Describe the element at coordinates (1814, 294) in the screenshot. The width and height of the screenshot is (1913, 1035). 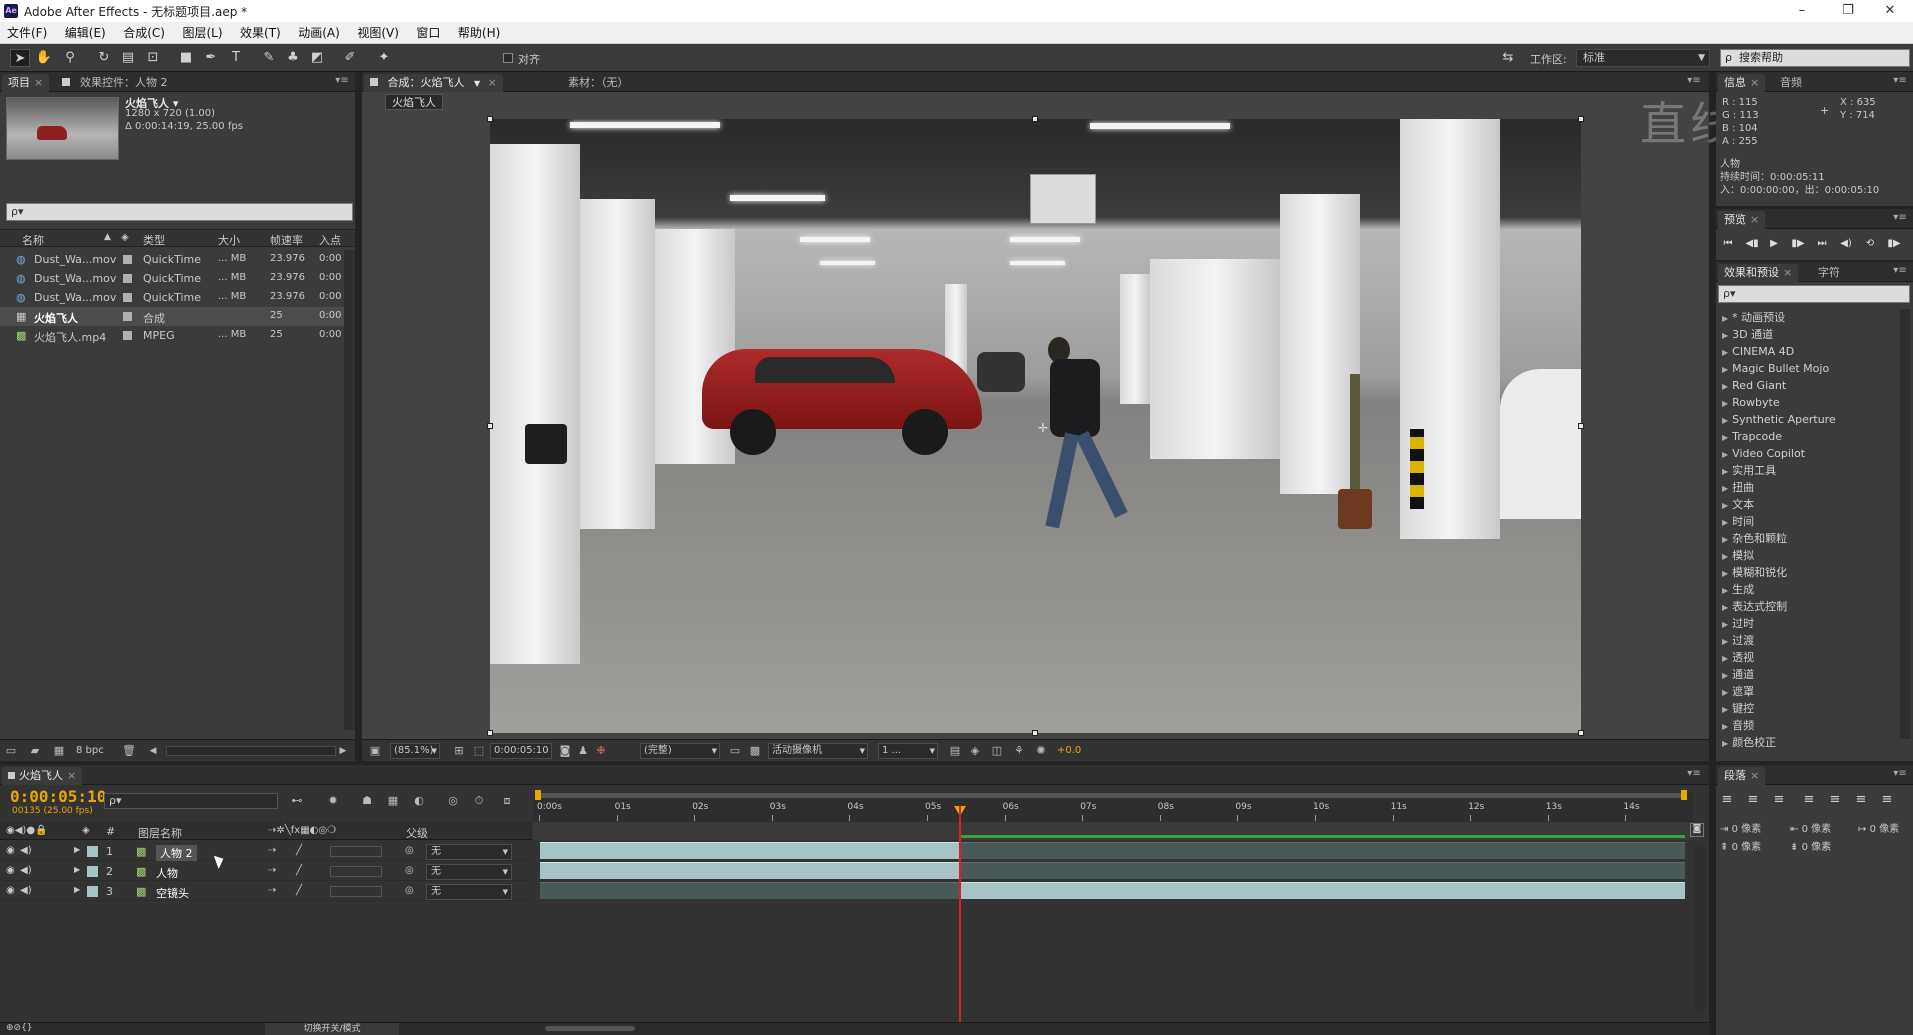
I see `effects-search-input: ρ▾` at that location.